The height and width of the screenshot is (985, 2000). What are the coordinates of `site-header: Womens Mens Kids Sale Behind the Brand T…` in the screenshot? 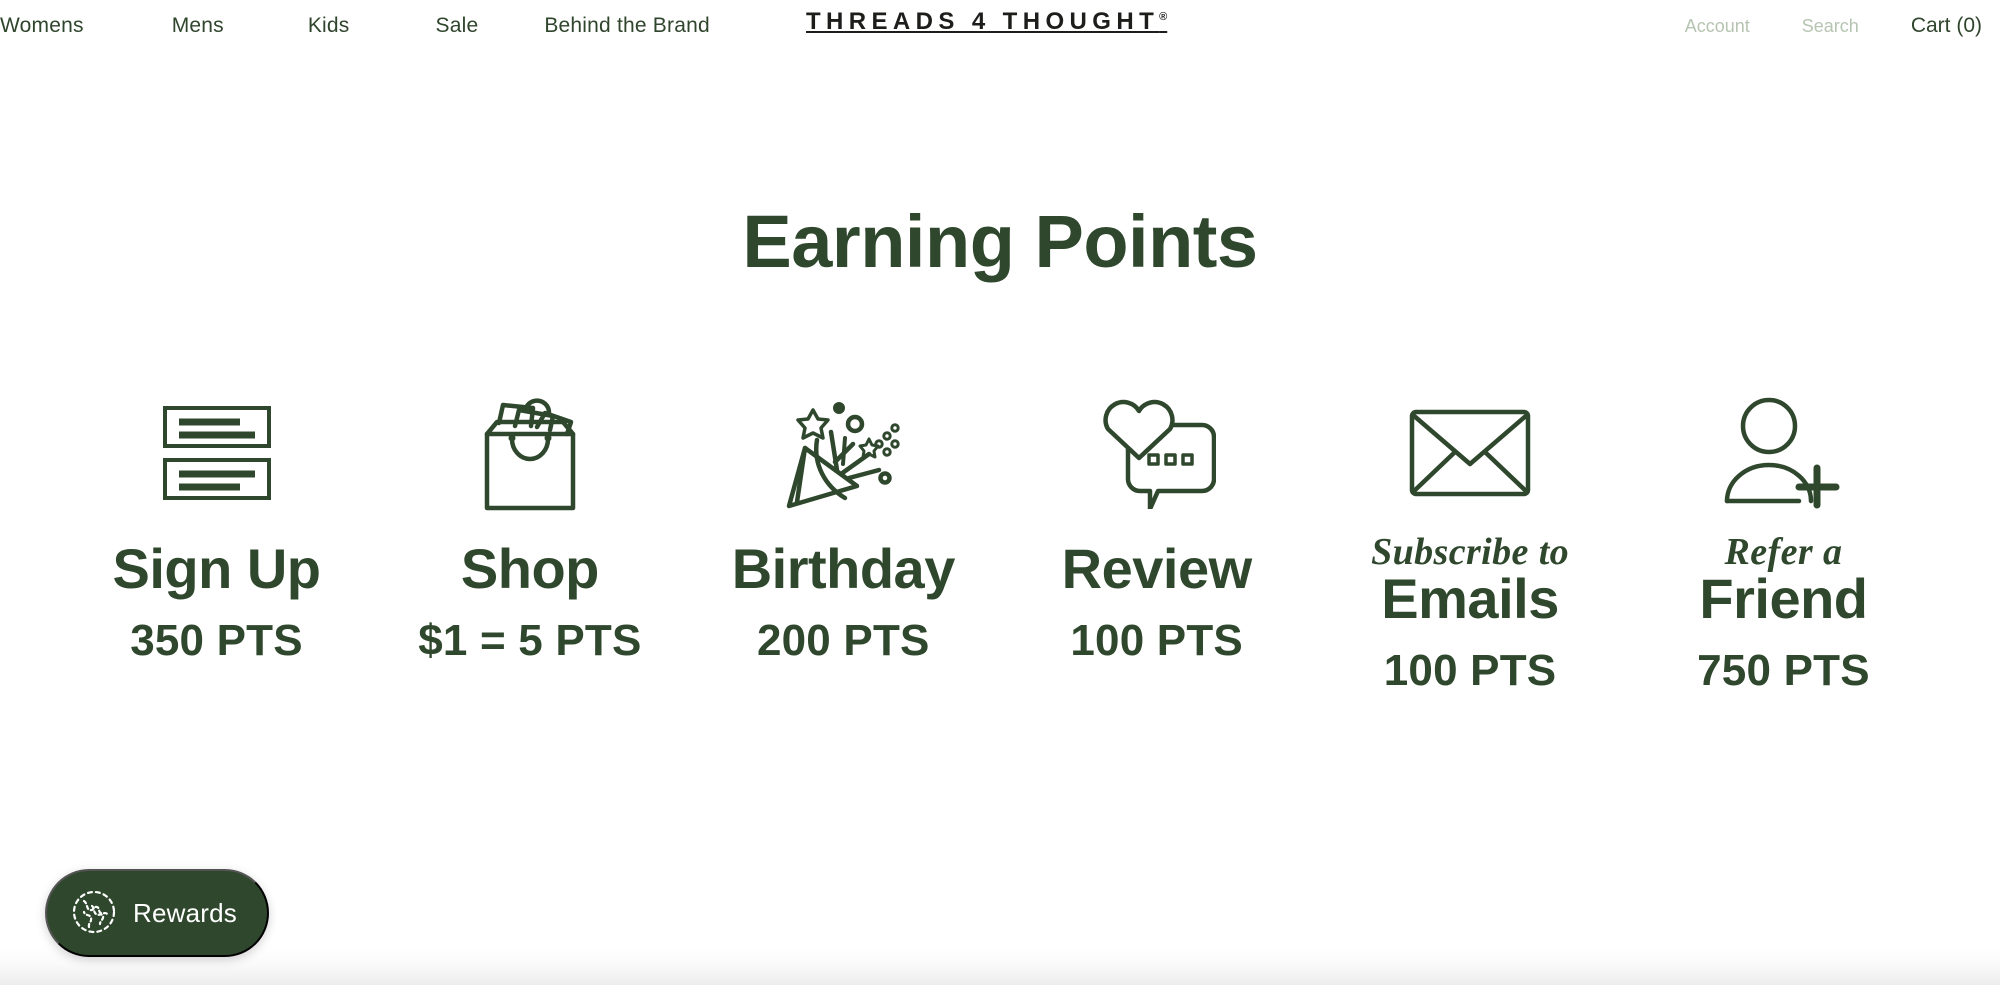 It's located at (1000, 26).